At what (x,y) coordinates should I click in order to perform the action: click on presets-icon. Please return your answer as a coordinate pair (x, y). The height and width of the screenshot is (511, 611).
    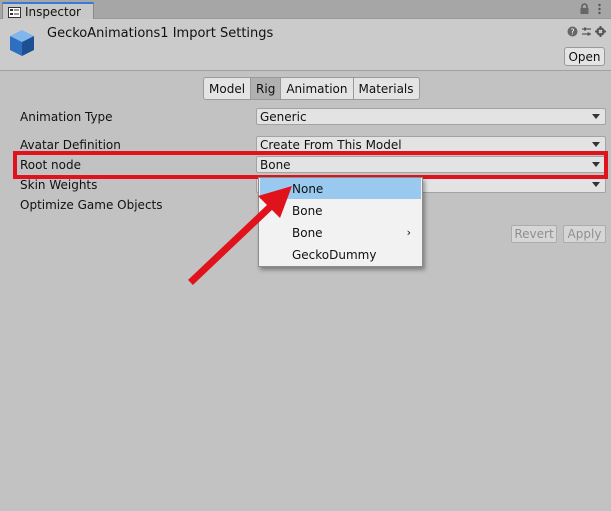
    Looking at the image, I should click on (586, 31).